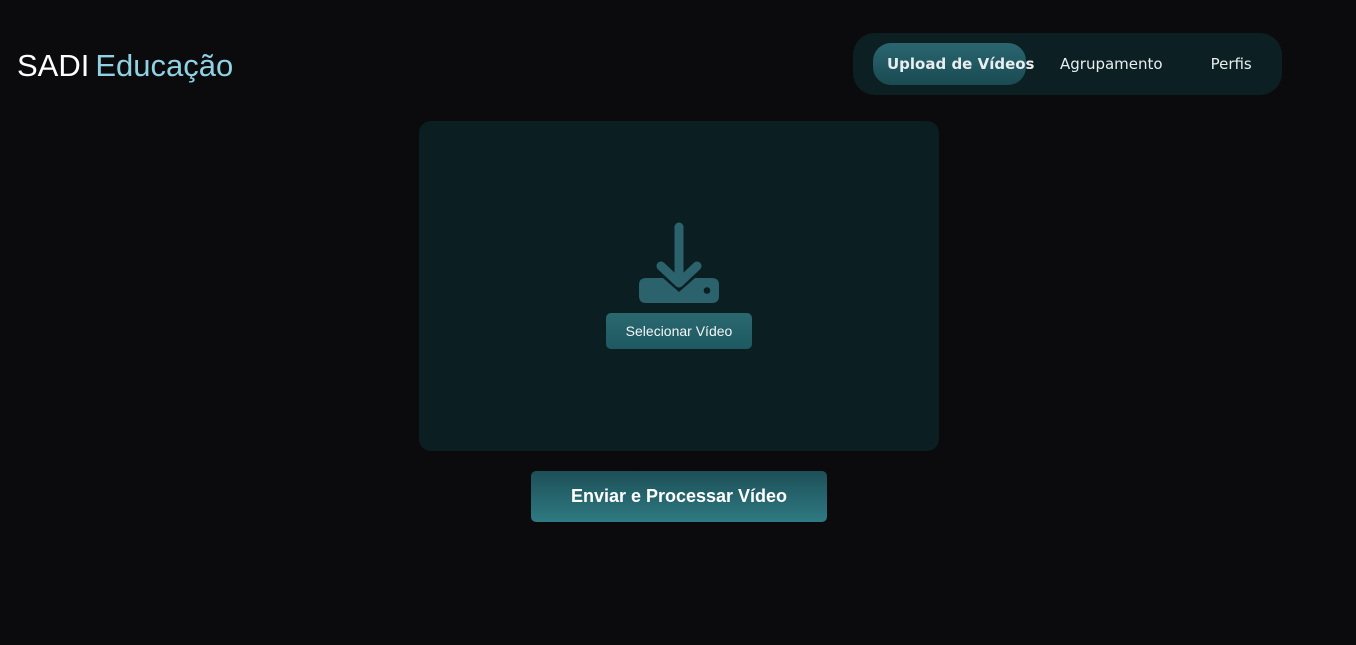  I want to click on brand-logo: SADI Educação, so click(125, 66).